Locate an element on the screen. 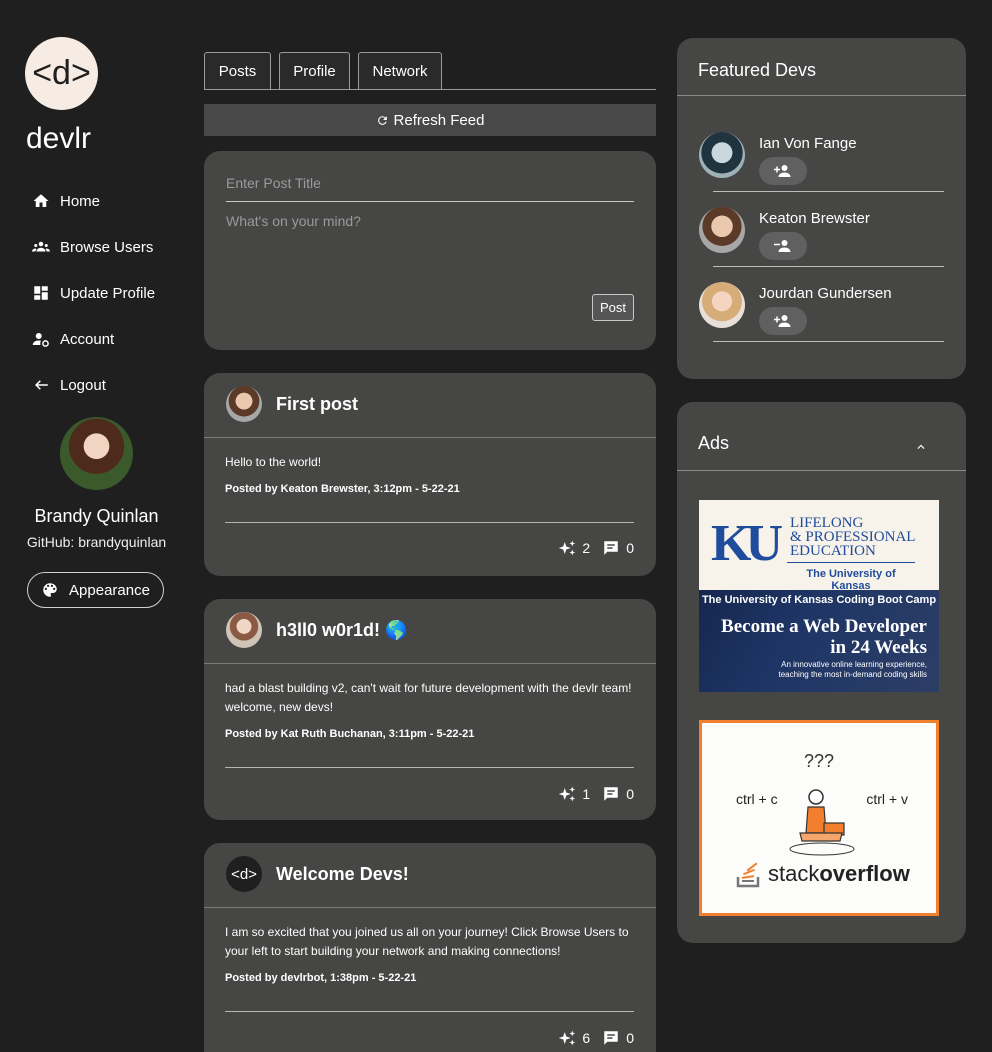  sidebar-item-home: Home is located at coordinates (93, 201).